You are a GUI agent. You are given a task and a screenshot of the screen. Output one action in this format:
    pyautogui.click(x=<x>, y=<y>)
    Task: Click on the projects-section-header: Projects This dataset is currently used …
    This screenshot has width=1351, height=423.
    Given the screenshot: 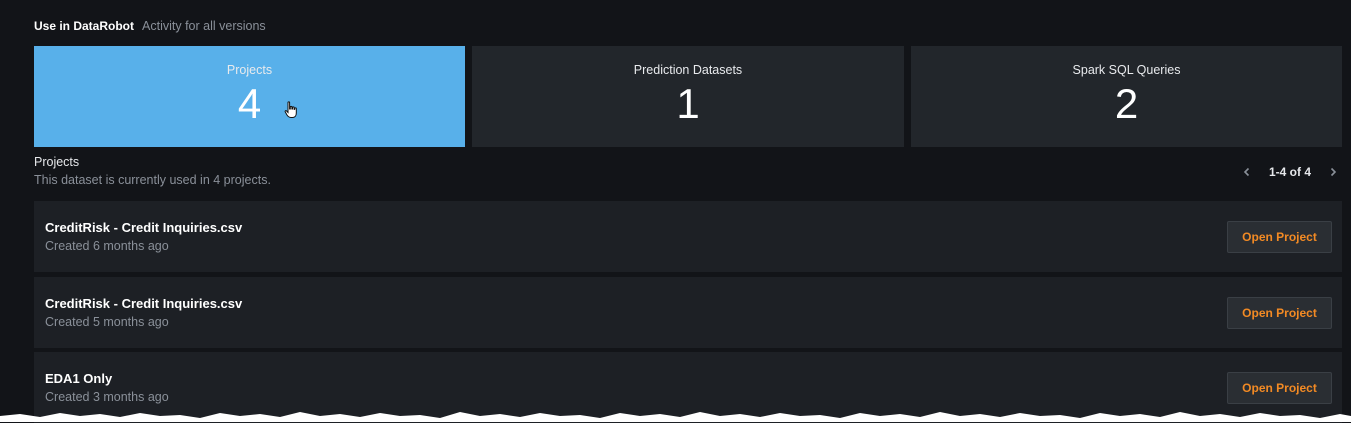 What is the action you would take?
    pyautogui.click(x=152, y=171)
    